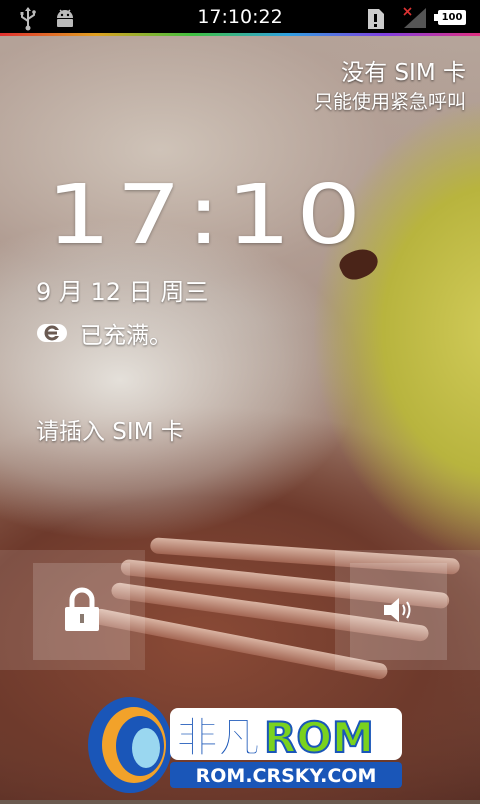  I want to click on carrier-info: 没有 SIM 卡 只能使用紧急呼叫, so click(390, 87).